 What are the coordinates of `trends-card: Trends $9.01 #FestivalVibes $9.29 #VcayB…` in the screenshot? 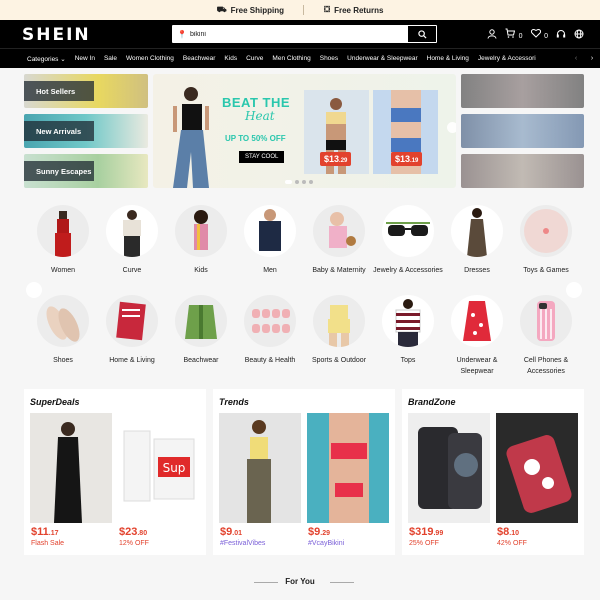 It's located at (304, 472).